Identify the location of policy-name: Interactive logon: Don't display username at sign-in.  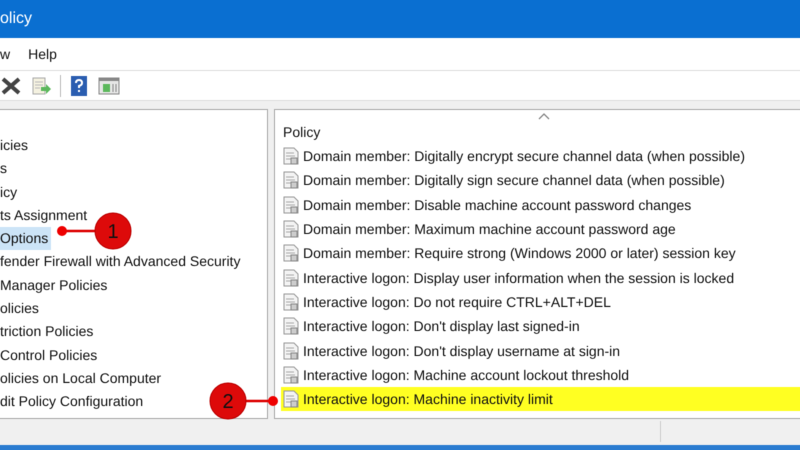
(461, 350).